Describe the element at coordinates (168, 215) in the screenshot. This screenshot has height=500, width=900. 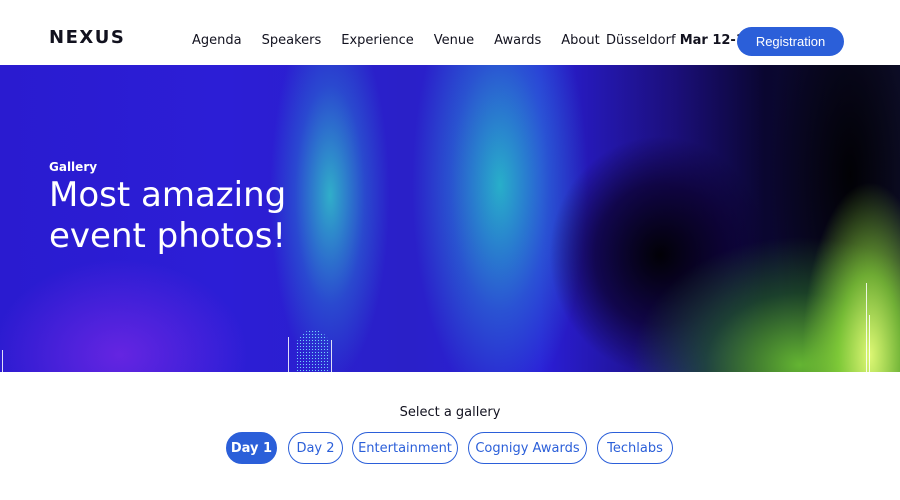
I see `page-title: Most amazing event photos!` at that location.